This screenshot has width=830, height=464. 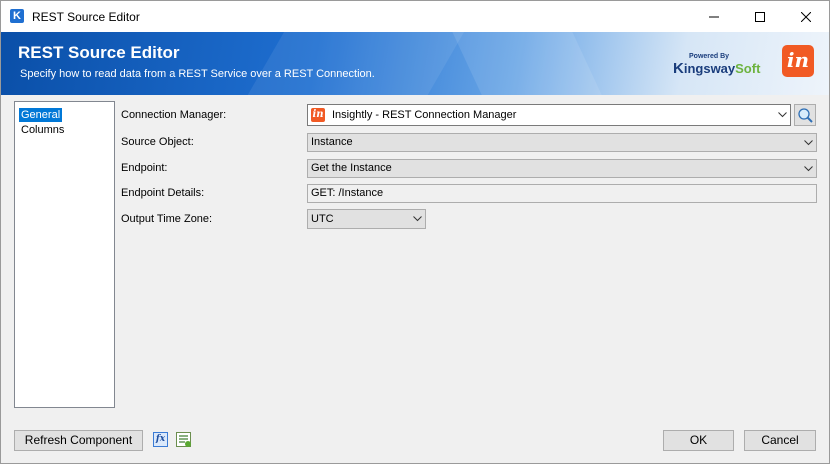 What do you see at coordinates (174, 115) in the screenshot?
I see `connection-manager-label: Connection Manager:` at bounding box center [174, 115].